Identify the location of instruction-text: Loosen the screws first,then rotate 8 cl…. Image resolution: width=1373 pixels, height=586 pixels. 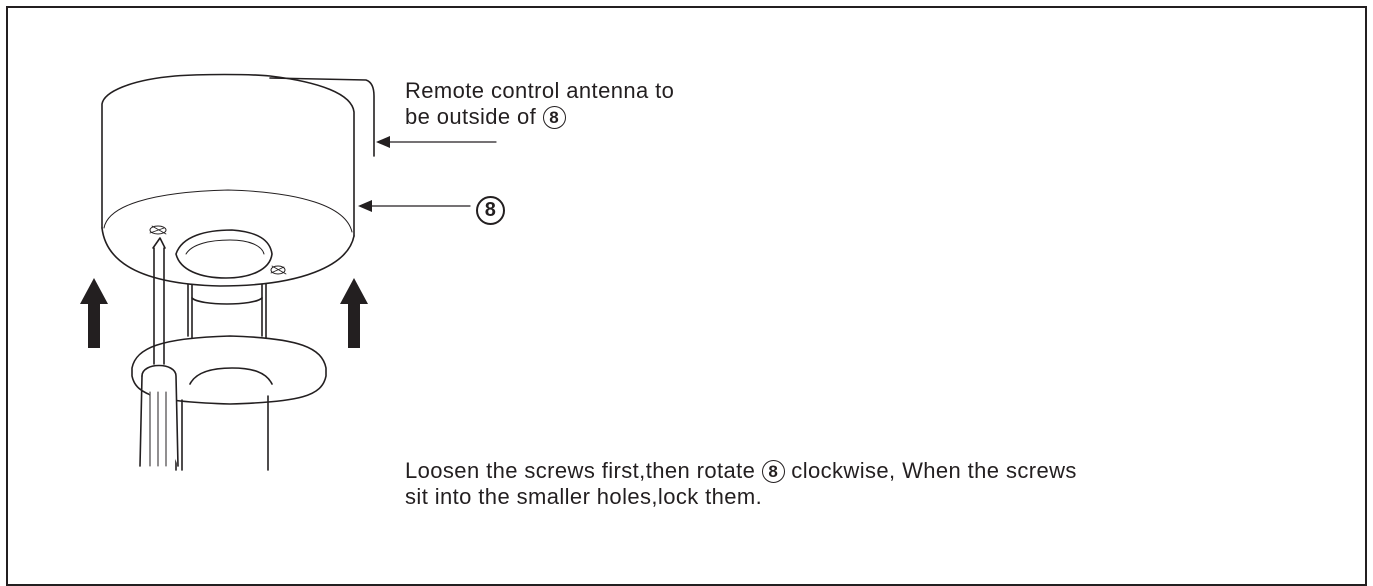
(741, 484).